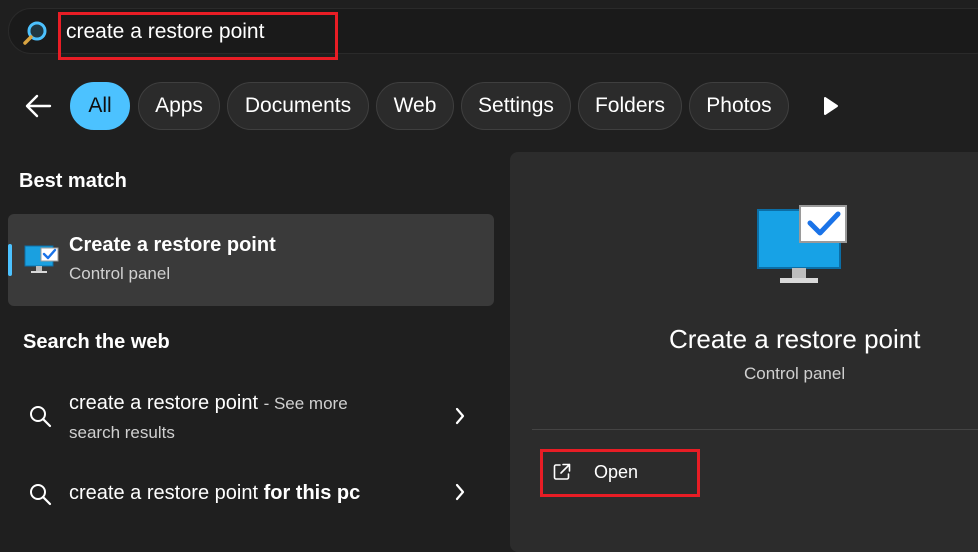  Describe the element at coordinates (298, 106) in the screenshot. I see `filter-chip-documents: Documents` at that location.